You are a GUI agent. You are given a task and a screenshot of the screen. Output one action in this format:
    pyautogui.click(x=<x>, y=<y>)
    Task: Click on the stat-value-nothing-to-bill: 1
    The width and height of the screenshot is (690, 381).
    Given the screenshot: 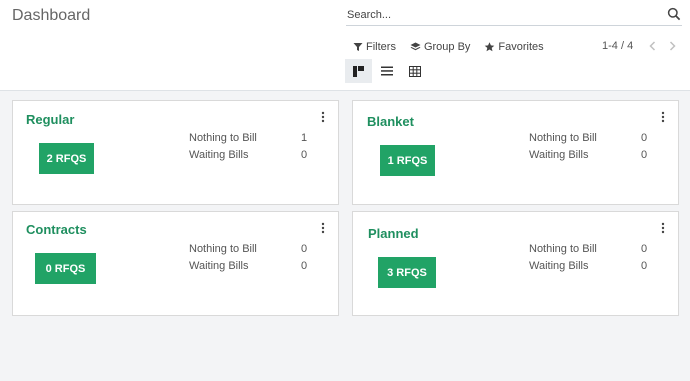 What is the action you would take?
    pyautogui.click(x=304, y=138)
    